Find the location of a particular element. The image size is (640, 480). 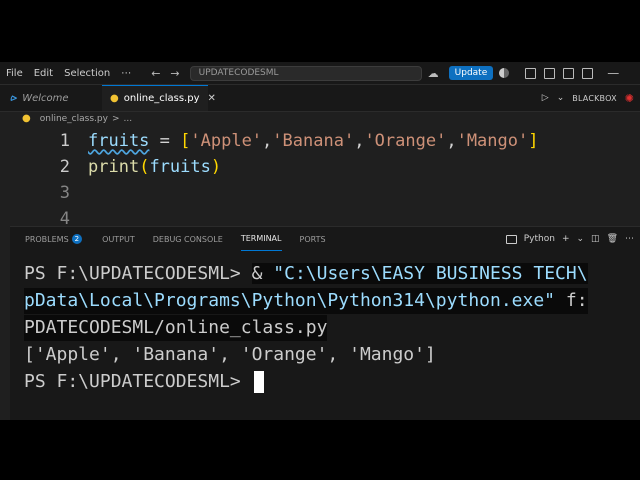

menu-selection: Selection is located at coordinates (87, 73).